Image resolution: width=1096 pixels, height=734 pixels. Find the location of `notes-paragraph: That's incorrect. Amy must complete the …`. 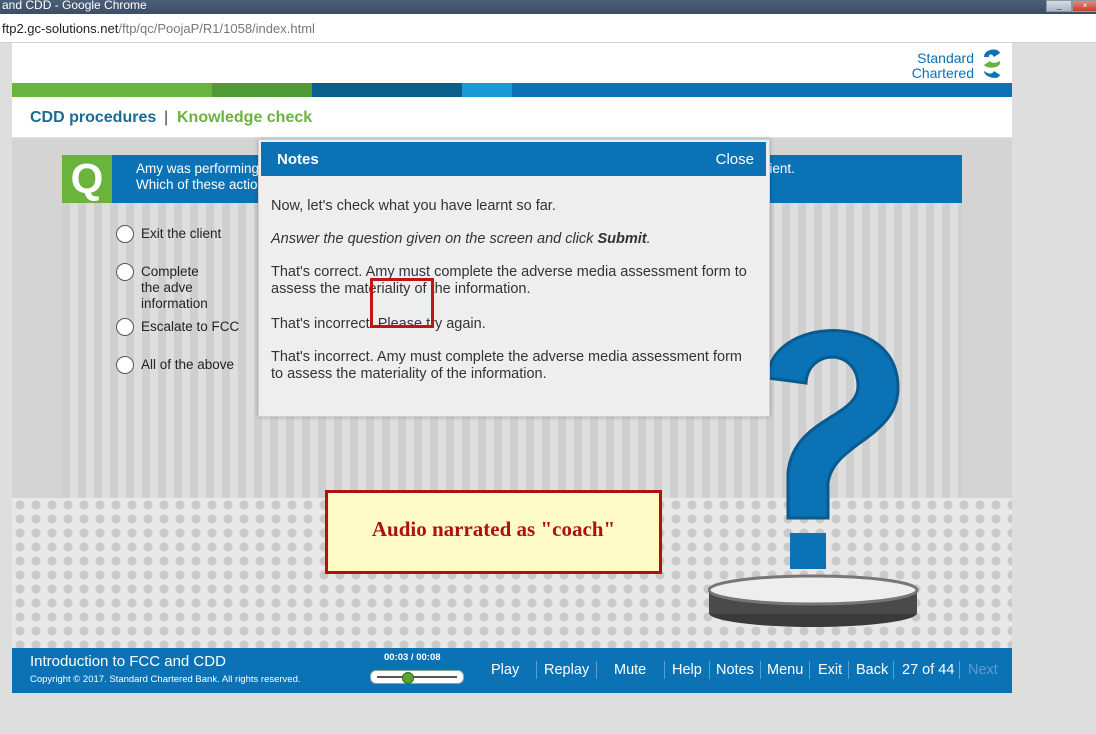

notes-paragraph: That's incorrect. Amy must complete the … is located at coordinates (506, 365).